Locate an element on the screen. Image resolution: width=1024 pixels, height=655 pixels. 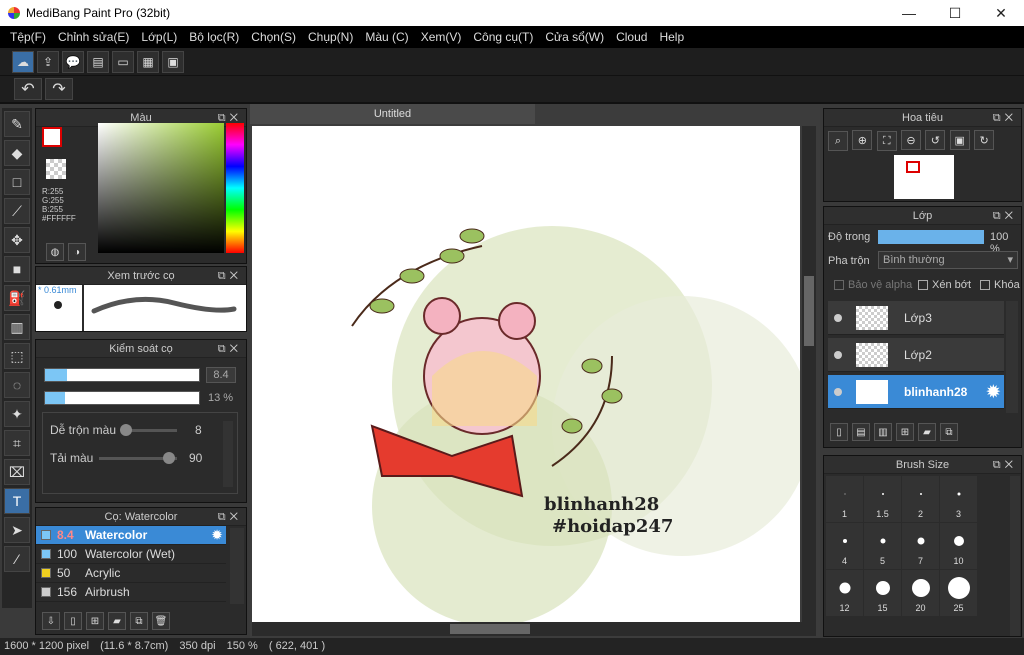
select-tool-icon: ⬚ is located at coordinates (17, 356).